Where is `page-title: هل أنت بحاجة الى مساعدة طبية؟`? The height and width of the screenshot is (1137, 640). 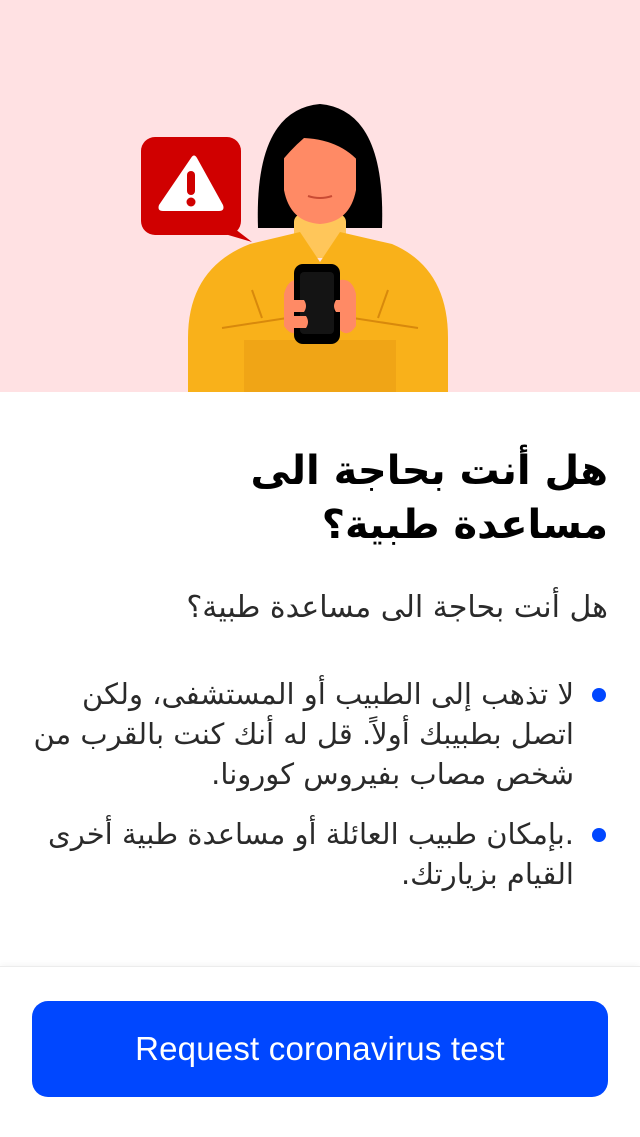 page-title: هل أنت بحاجة الى مساعدة طبية؟ is located at coordinates (429, 498).